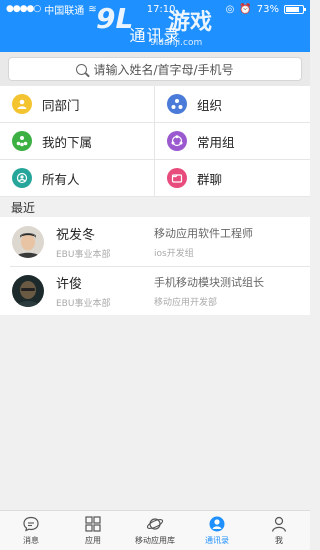 Image resolution: width=320 pixels, height=550 pixels. I want to click on tab-label: 我, so click(279, 540).